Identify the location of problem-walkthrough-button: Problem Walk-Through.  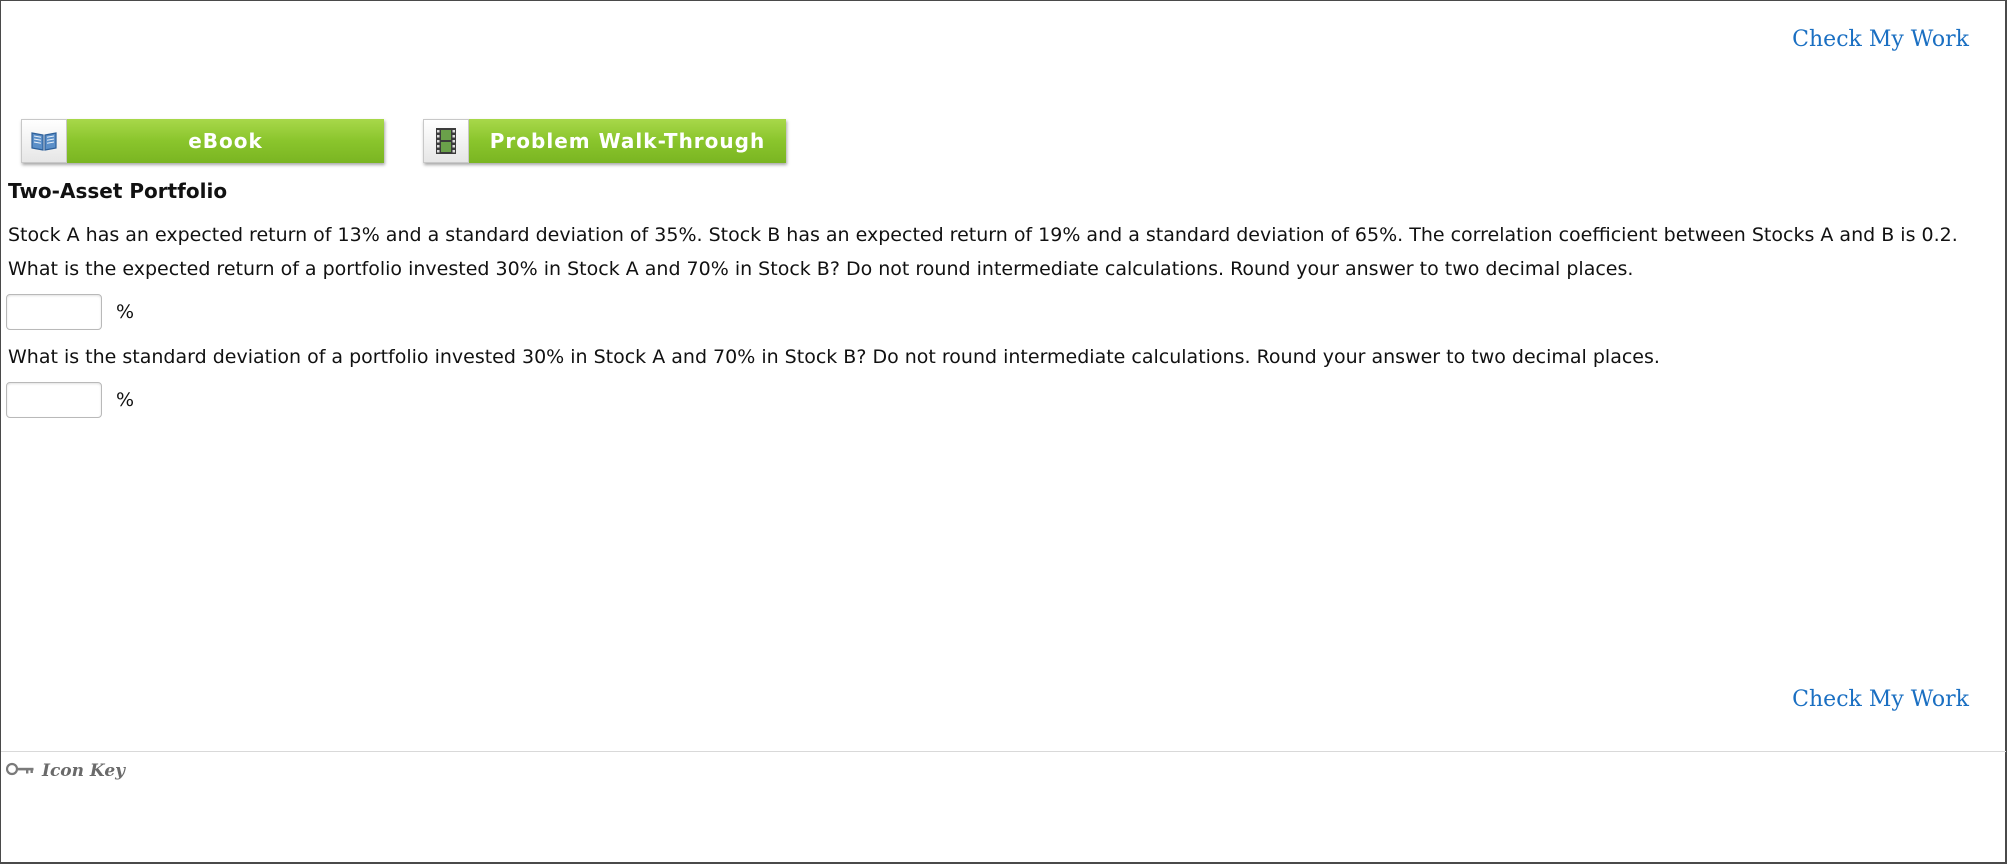
(604, 141).